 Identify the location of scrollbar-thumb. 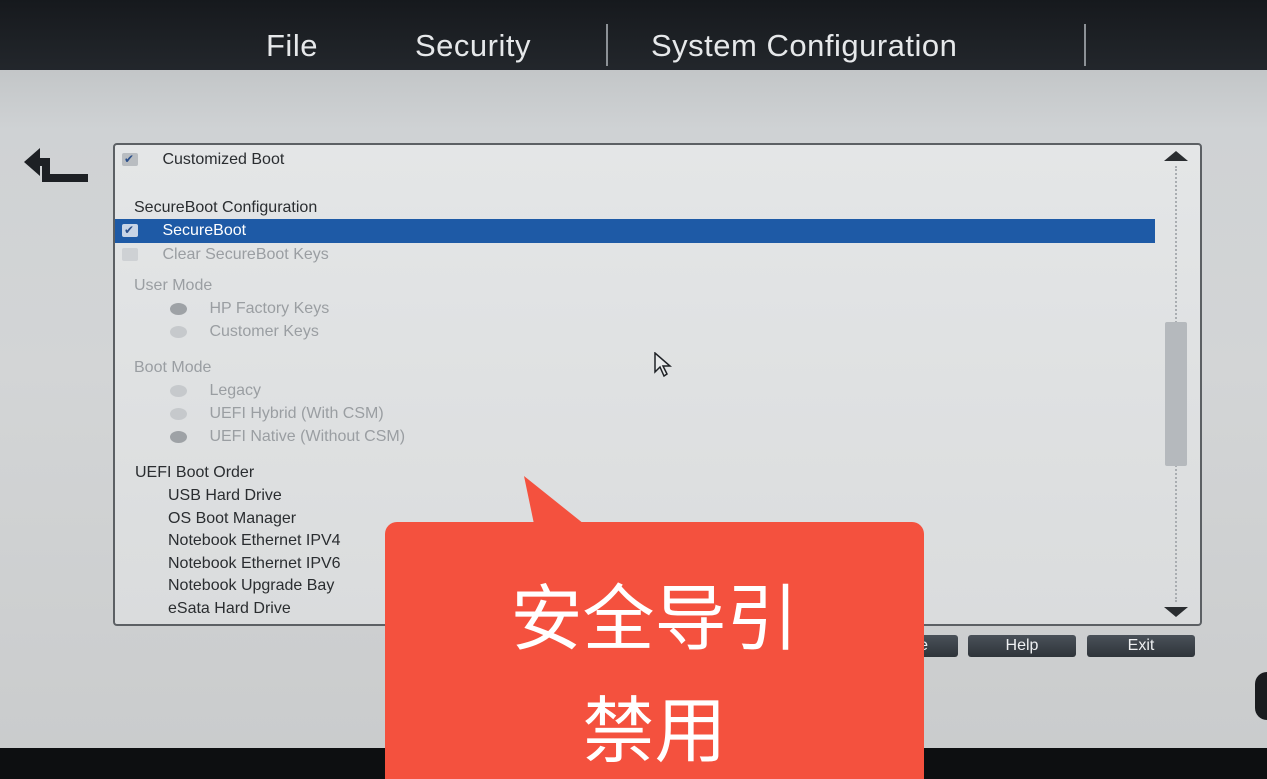
(1176, 394).